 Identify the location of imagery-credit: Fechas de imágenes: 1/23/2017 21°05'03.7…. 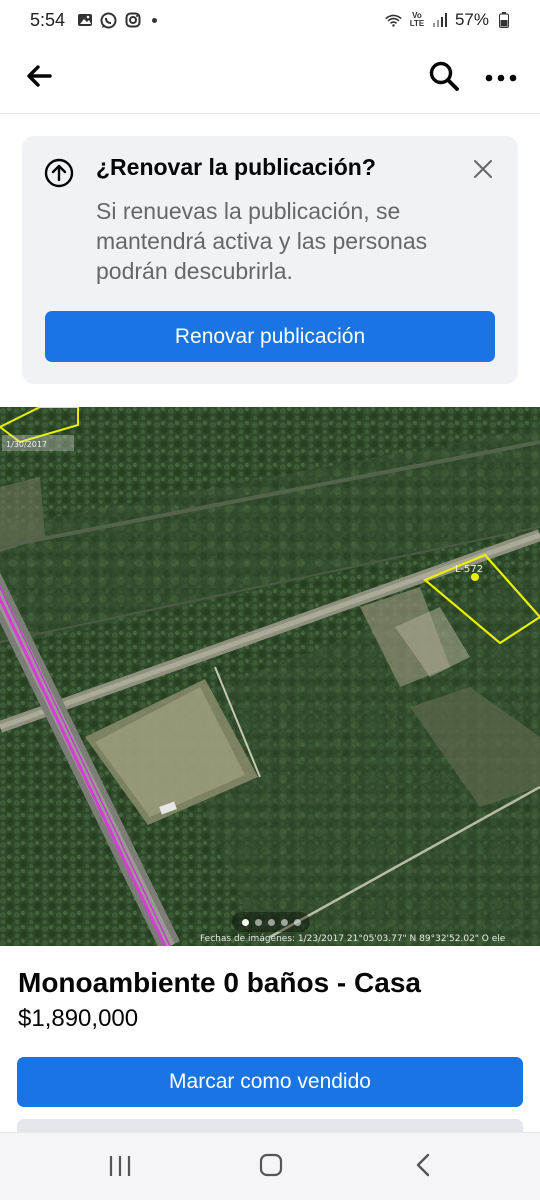
(353, 939).